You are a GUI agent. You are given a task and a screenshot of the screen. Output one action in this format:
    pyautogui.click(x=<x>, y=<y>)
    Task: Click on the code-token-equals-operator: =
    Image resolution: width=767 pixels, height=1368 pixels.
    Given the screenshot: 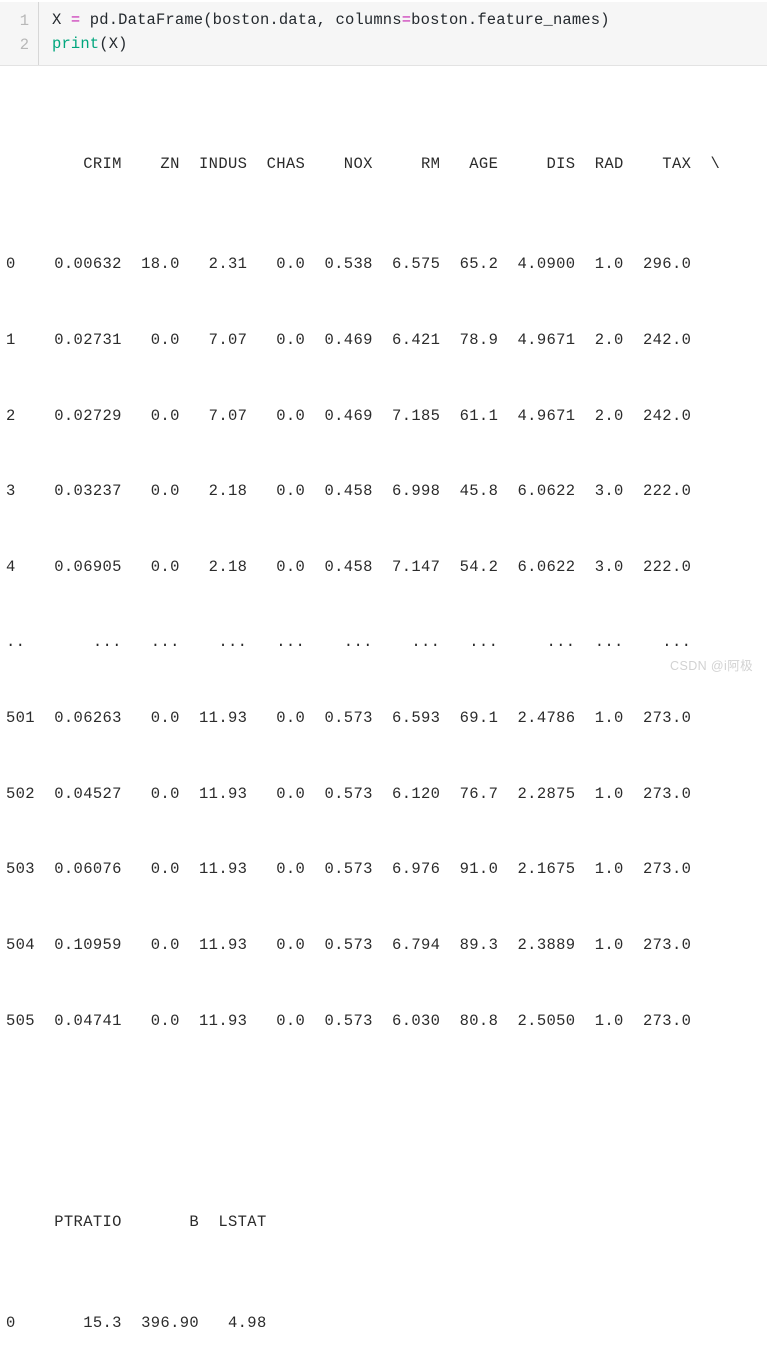 What is the action you would take?
    pyautogui.click(x=75, y=20)
    